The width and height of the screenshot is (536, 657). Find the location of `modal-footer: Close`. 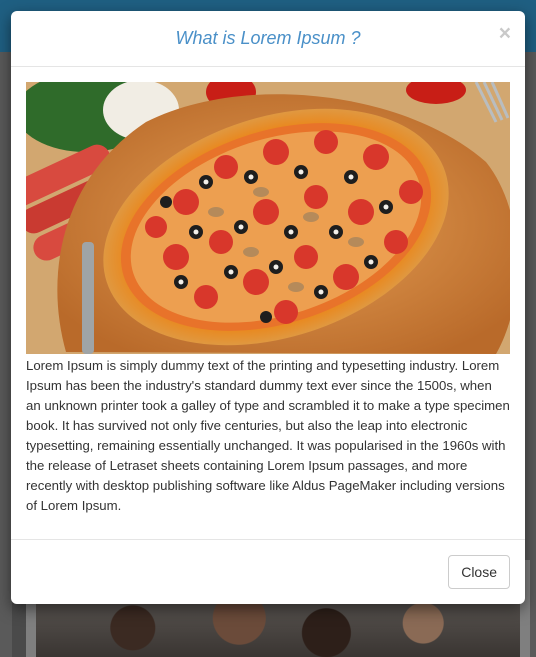

modal-footer: Close is located at coordinates (268, 572).